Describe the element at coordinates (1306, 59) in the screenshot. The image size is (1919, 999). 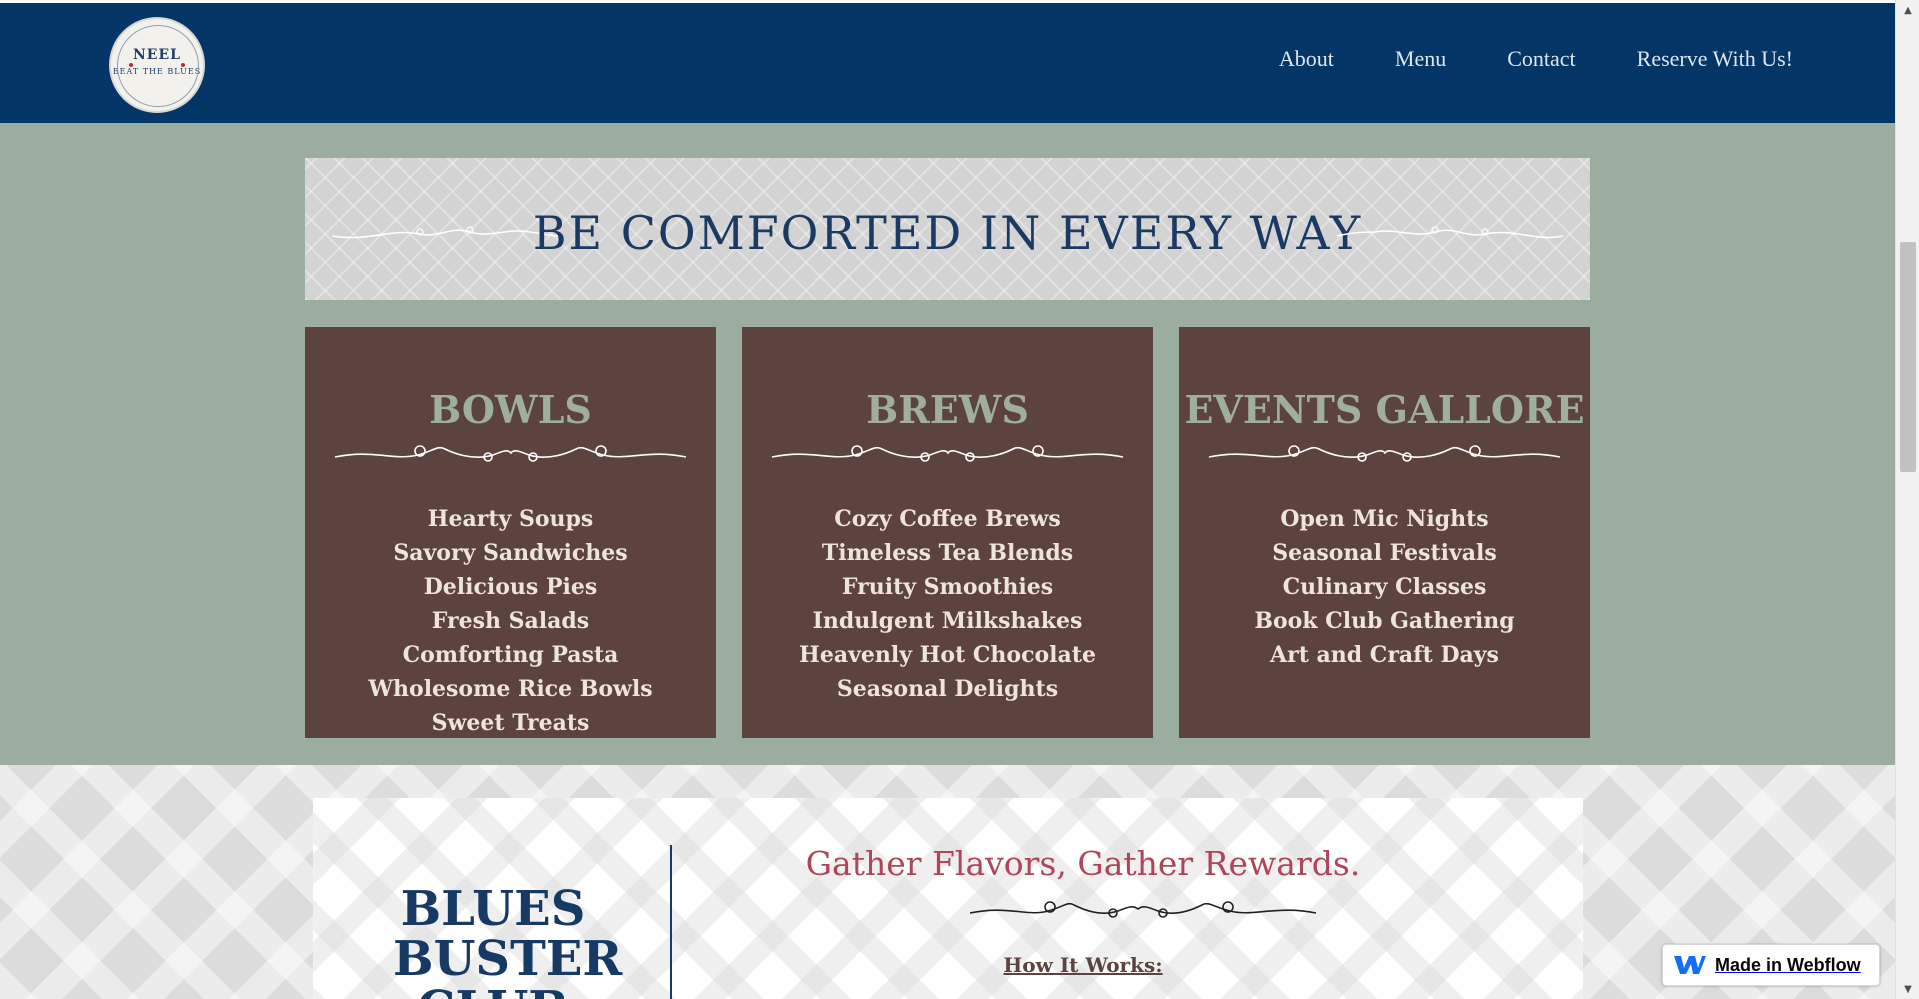
I see `nav-link-about: About` at that location.